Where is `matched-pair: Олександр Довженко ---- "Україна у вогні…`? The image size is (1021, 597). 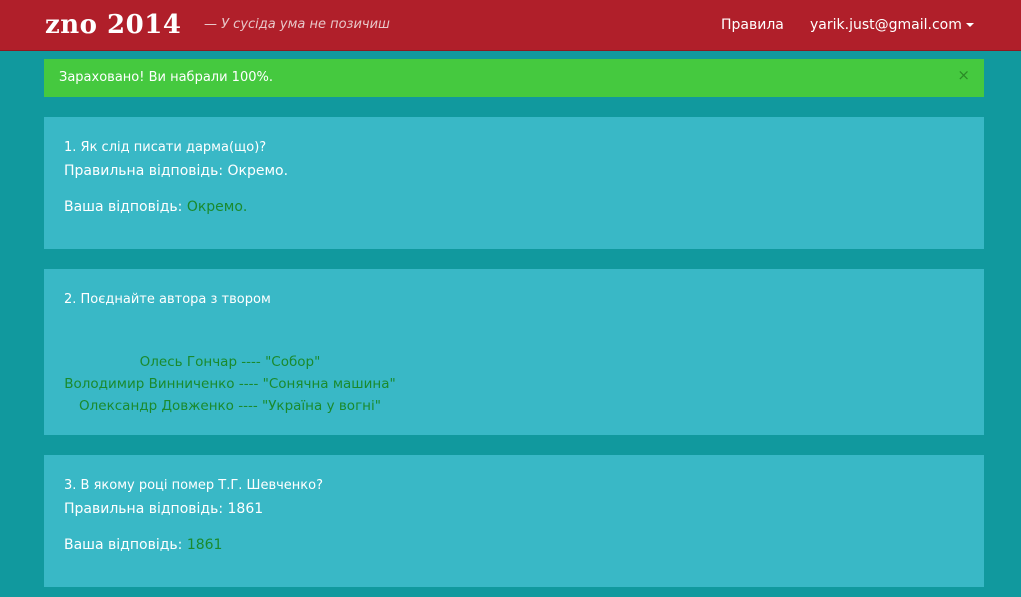
matched-pair: Олександр Довженко ---- "Україна у вогні… is located at coordinates (230, 406).